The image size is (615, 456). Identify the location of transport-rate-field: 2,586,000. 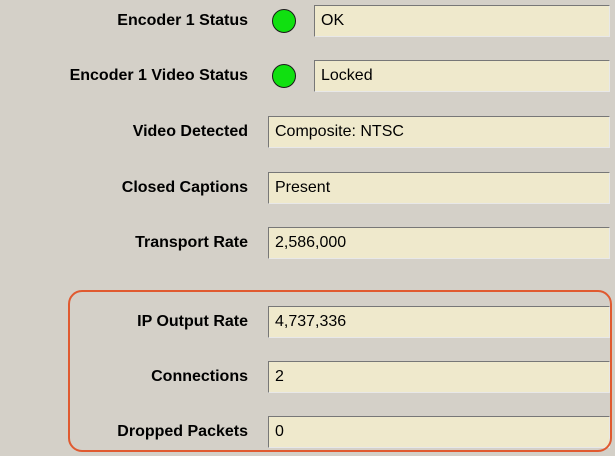
(439, 243).